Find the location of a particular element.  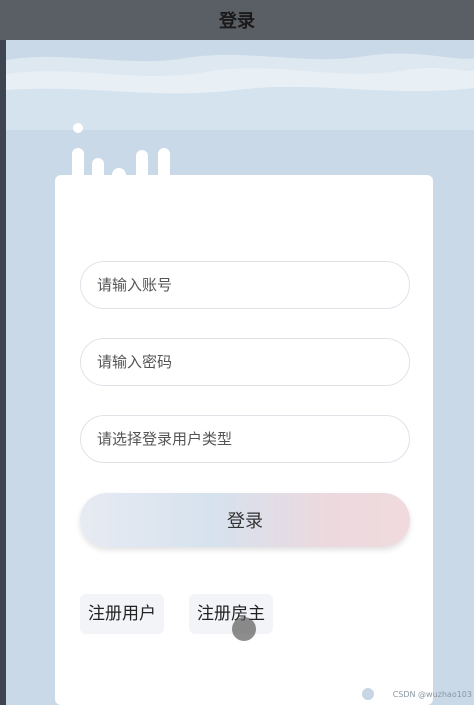

nav-bar: 登录 is located at coordinates (237, 20).